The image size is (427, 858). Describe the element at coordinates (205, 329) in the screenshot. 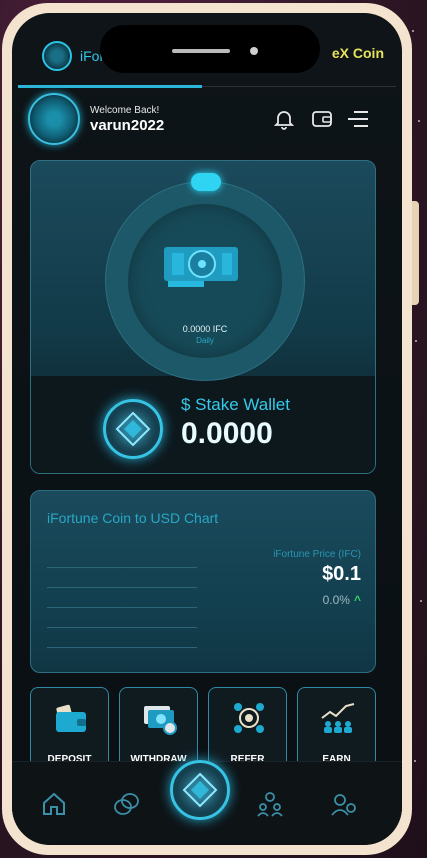

I see `ifc-amount: 0.0000 IFC` at that location.